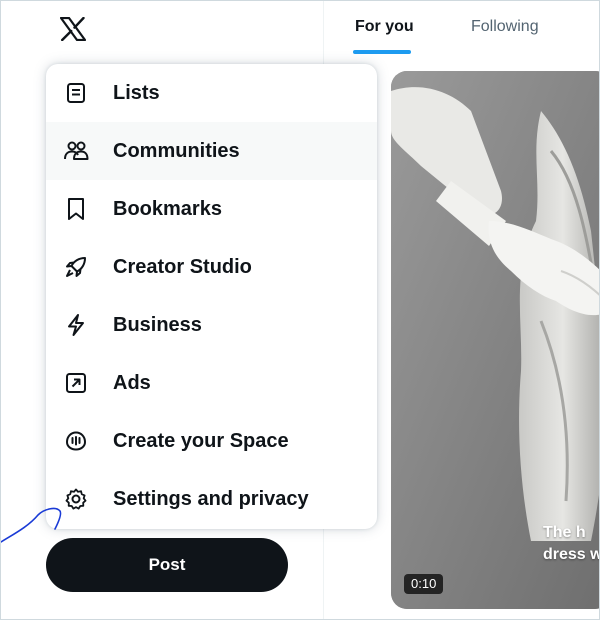 The image size is (600, 620). I want to click on x-logo-icon, so click(73, 29).